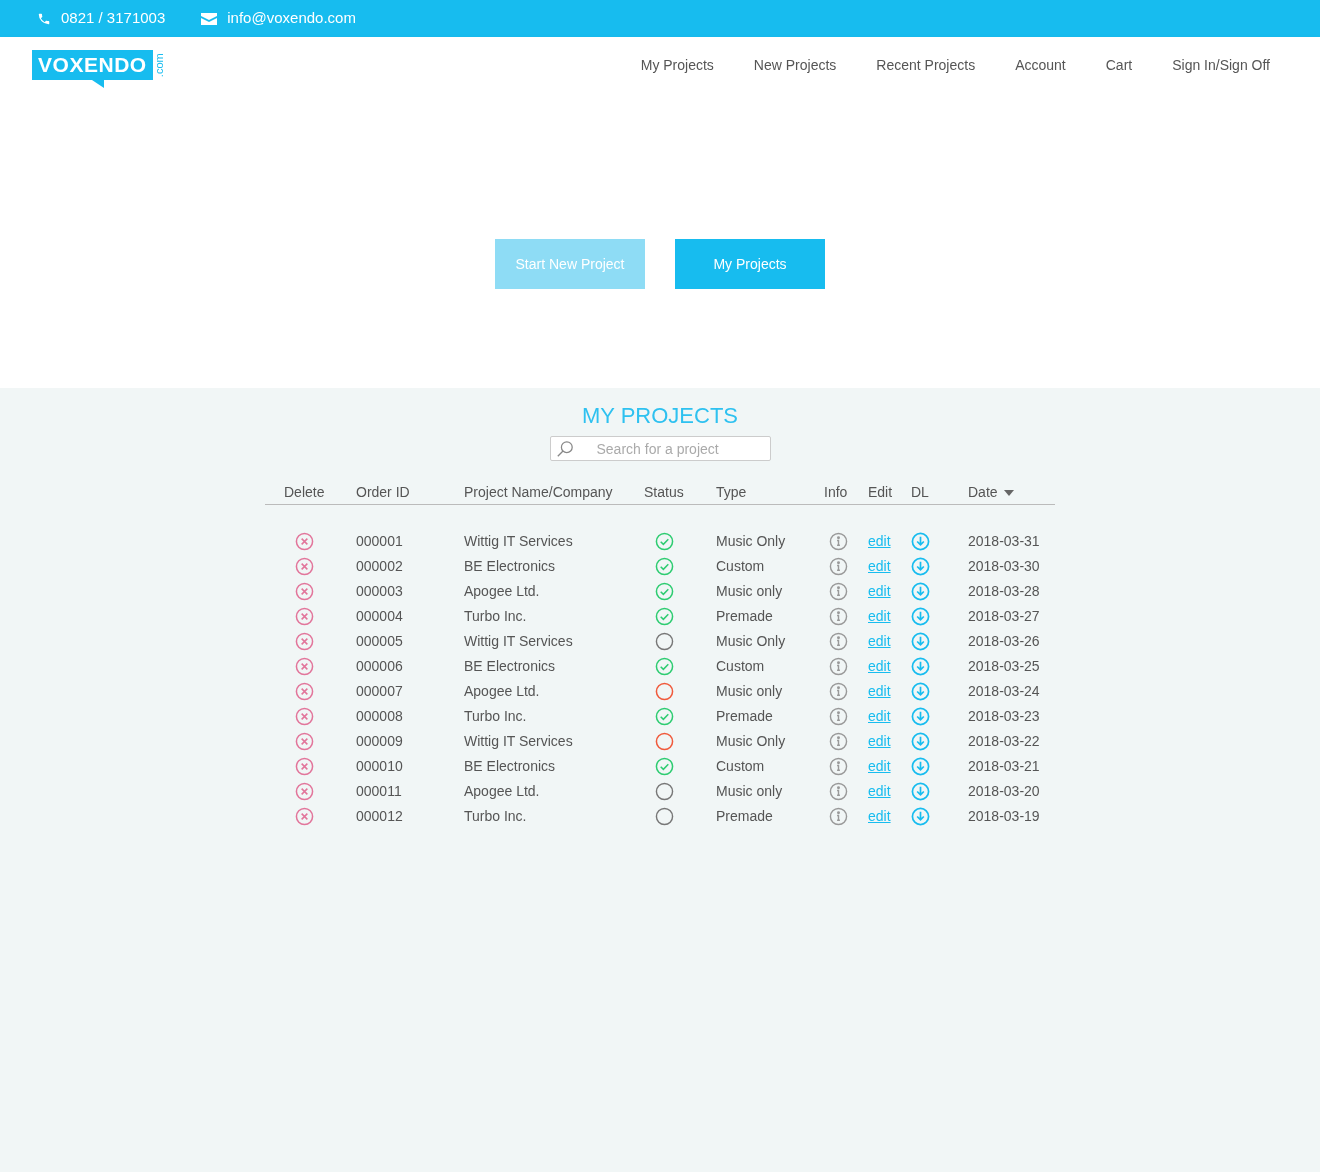 This screenshot has height=1172, width=1320. What do you see at coordinates (983, 492) in the screenshot?
I see `column-header: Date` at bounding box center [983, 492].